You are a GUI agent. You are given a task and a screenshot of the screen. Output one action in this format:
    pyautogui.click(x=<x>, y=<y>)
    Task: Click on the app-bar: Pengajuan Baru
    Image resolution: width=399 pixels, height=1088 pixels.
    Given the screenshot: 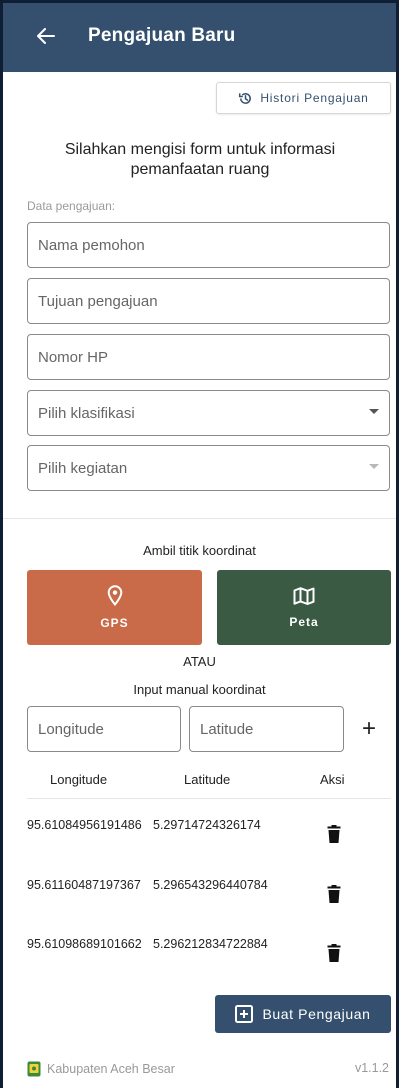 What is the action you would take?
    pyautogui.click(x=199, y=36)
    